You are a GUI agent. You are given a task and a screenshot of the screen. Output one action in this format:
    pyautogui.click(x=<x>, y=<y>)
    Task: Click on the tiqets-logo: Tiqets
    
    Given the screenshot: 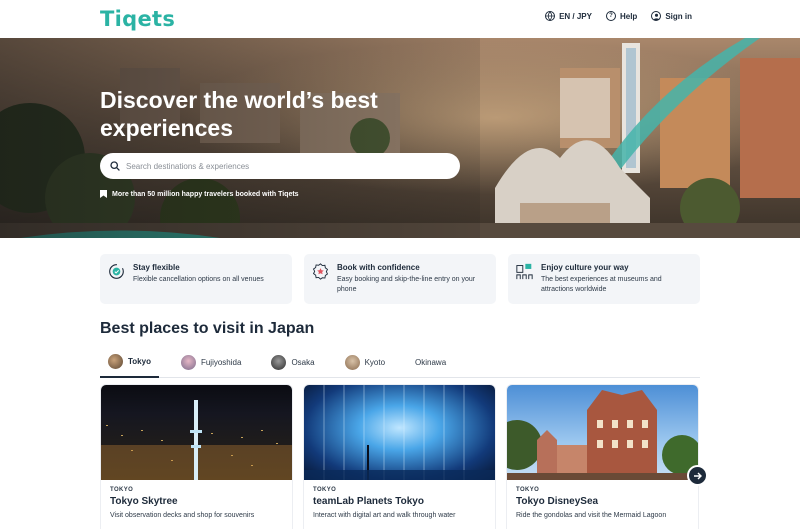 What is the action you would take?
    pyautogui.click(x=137, y=19)
    